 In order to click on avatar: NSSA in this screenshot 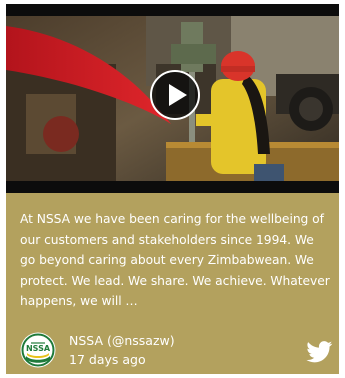, I will do `click(38, 350)`.